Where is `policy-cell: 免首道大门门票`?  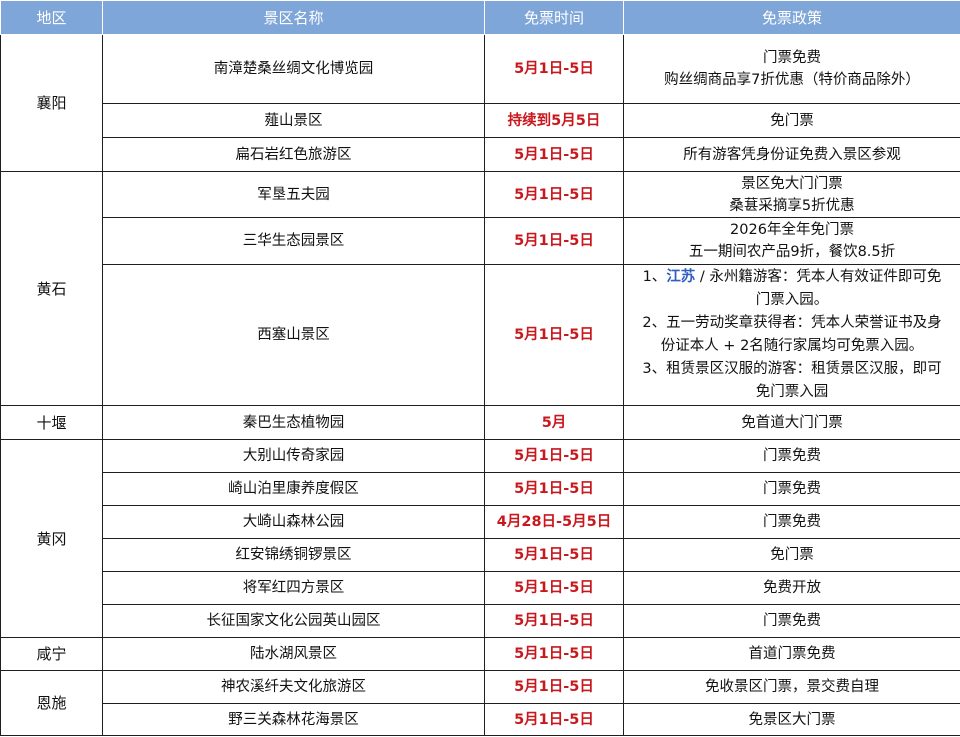
policy-cell: 免首道大门门票 is located at coordinates (791, 422).